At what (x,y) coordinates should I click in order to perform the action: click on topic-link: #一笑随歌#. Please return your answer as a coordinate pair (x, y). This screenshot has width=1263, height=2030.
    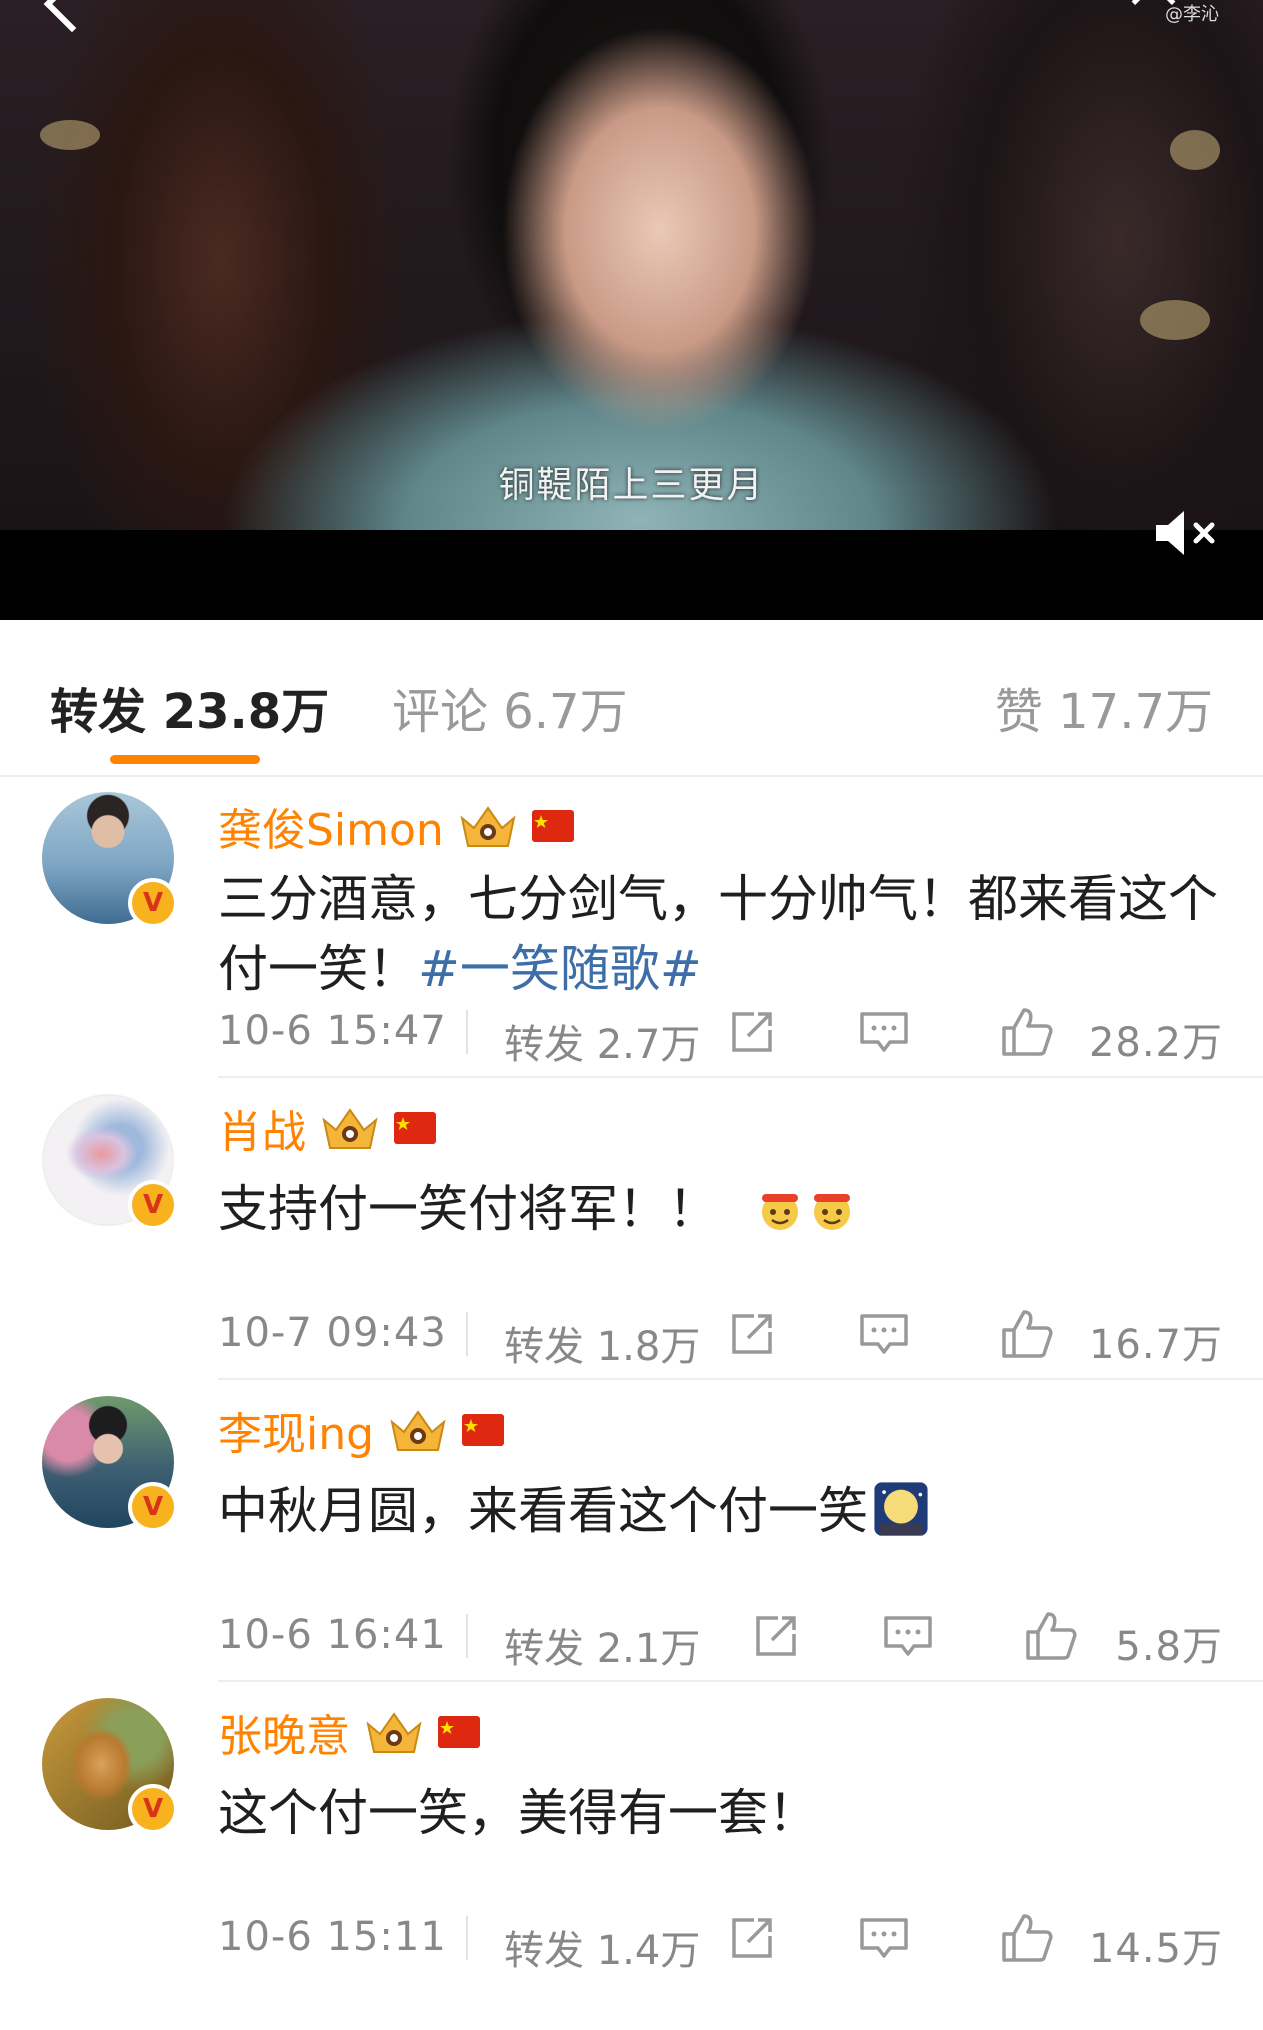
    Looking at the image, I should click on (560, 969).